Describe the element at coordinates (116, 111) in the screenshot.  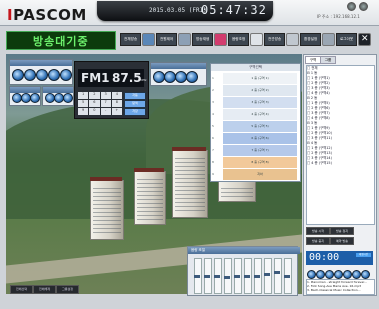
I see `keypad-key: +` at that location.